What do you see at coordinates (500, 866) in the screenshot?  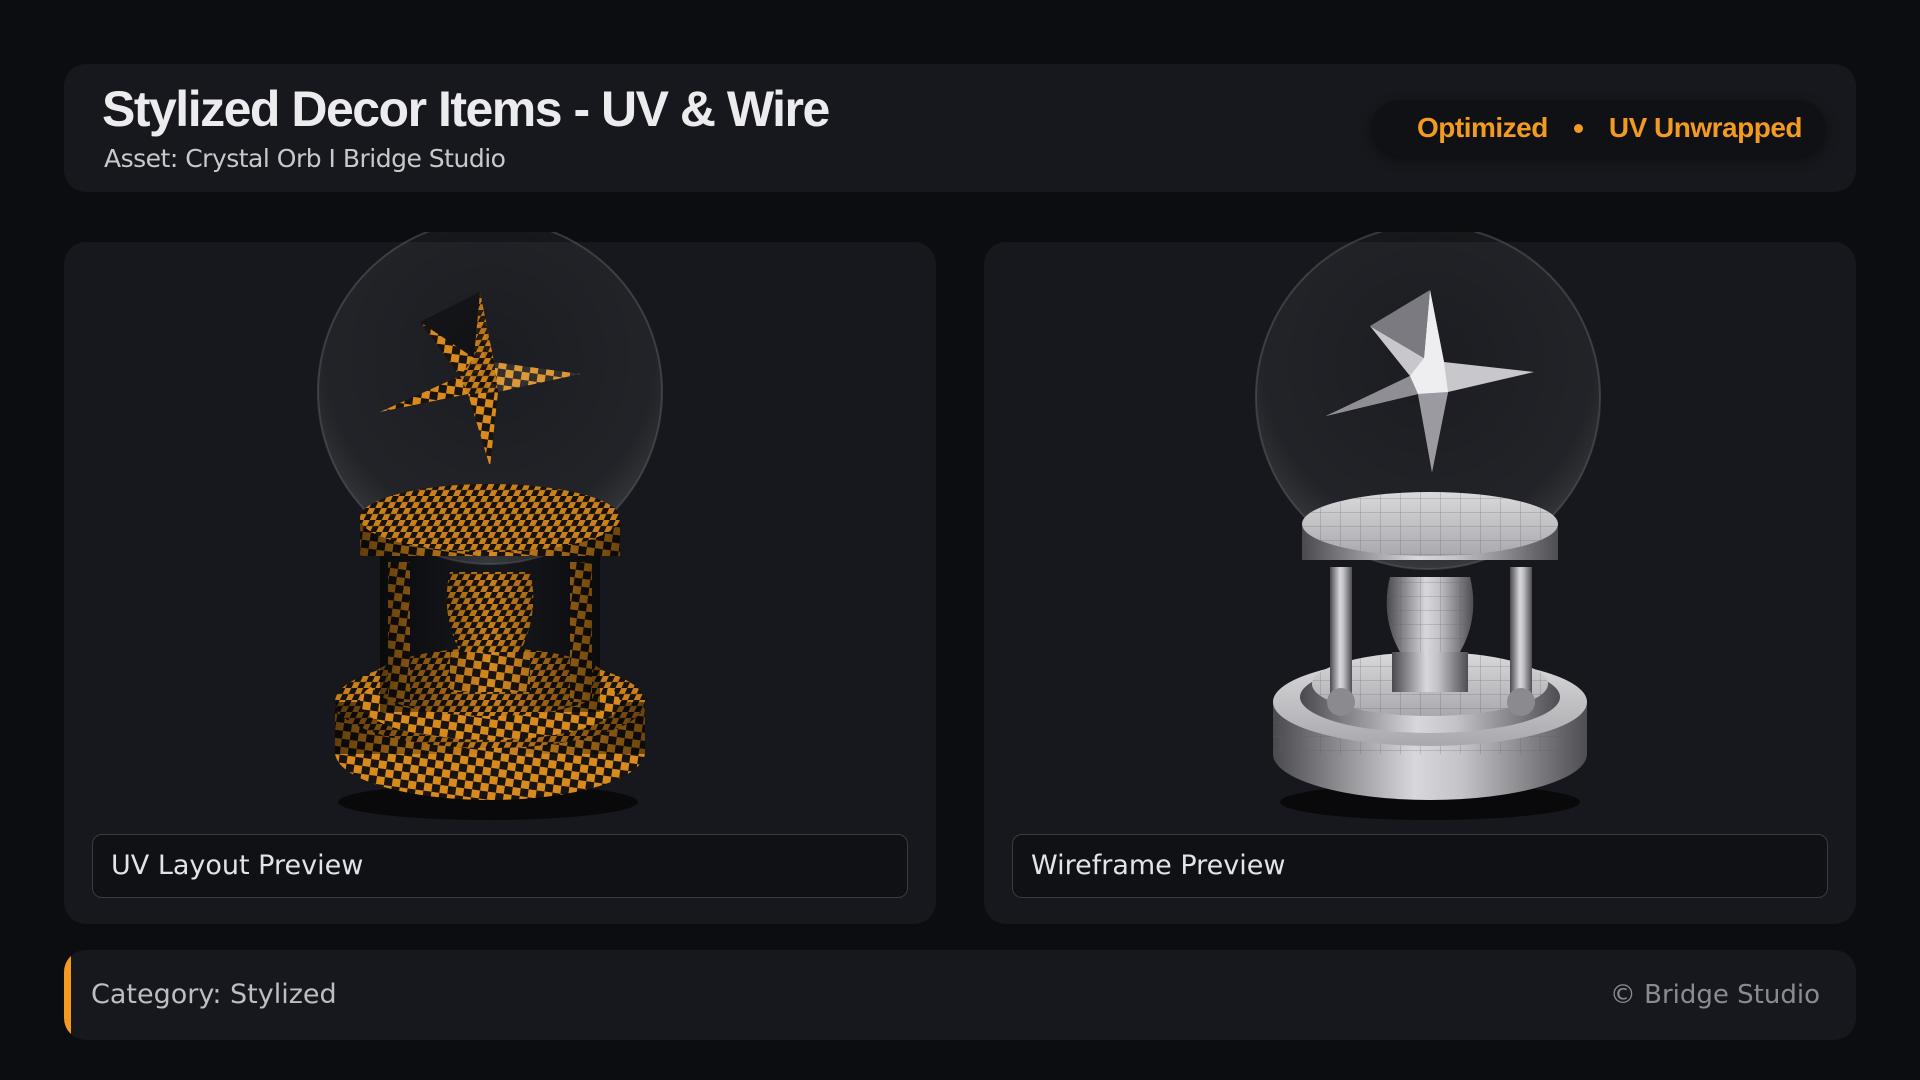 I see `uv-layout-caption: UV Layout Preview` at bounding box center [500, 866].